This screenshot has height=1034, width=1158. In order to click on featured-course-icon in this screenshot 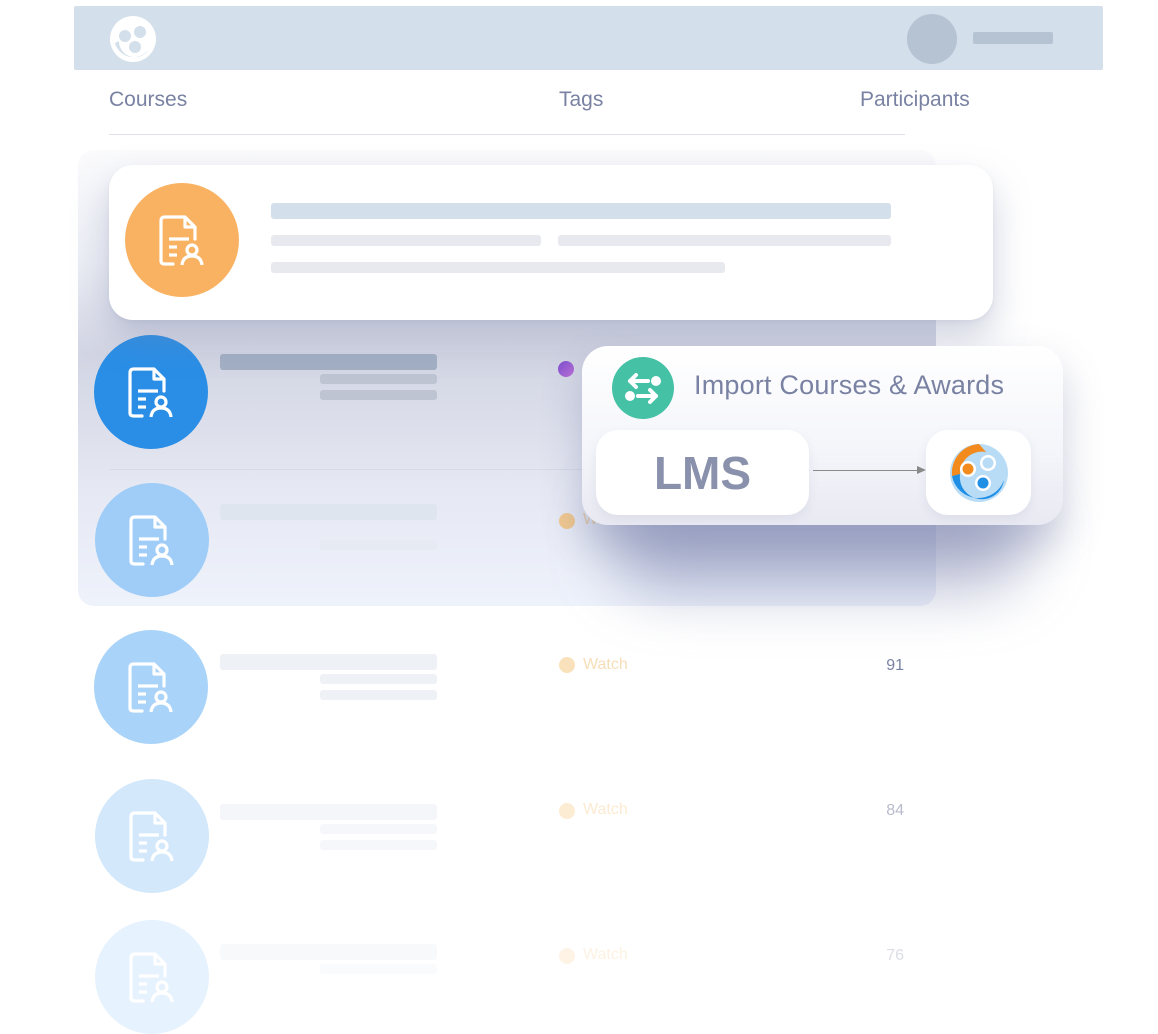, I will do `click(182, 240)`.